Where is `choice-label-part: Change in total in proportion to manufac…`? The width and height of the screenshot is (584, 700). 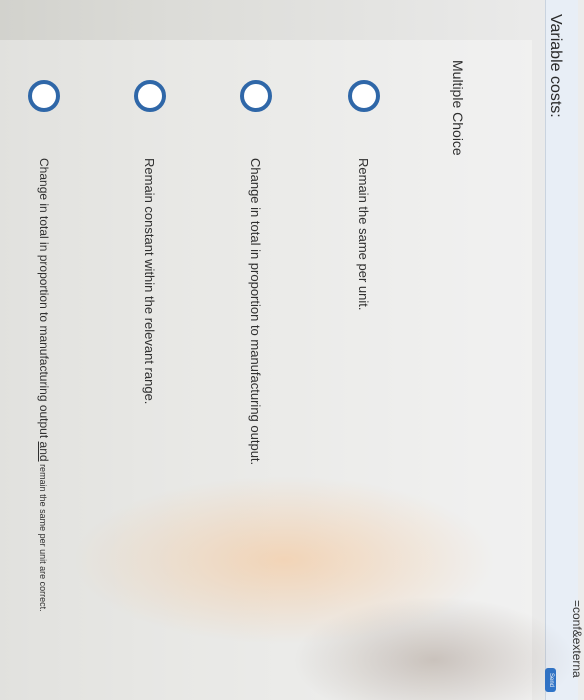
choice-label-part: Change in total in proportion to manufac… is located at coordinates (44, 300).